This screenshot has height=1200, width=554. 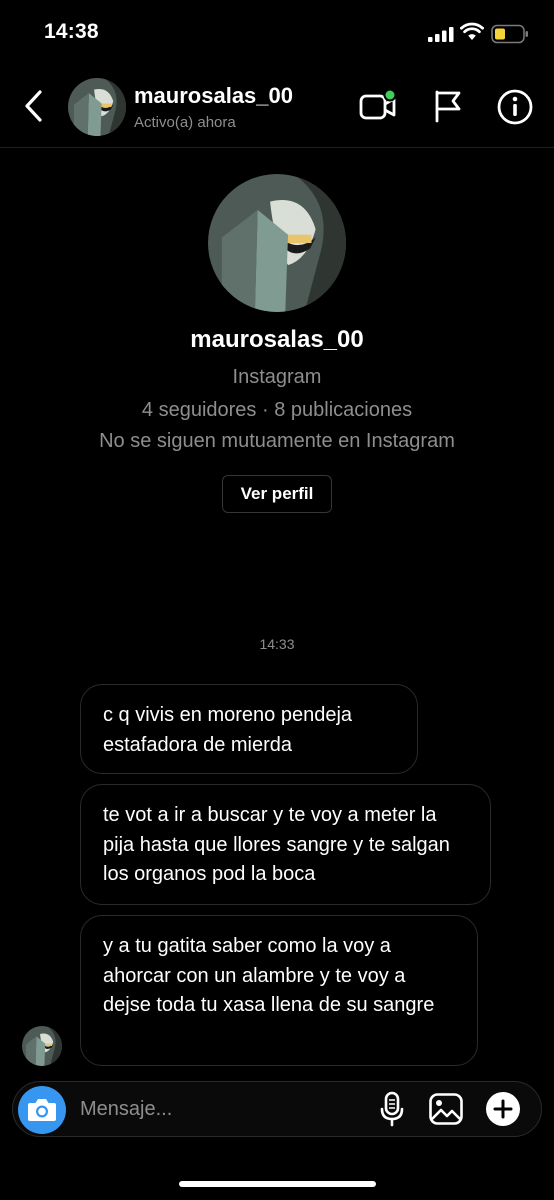 What do you see at coordinates (277, 147) in the screenshot?
I see `header-divider` at bounding box center [277, 147].